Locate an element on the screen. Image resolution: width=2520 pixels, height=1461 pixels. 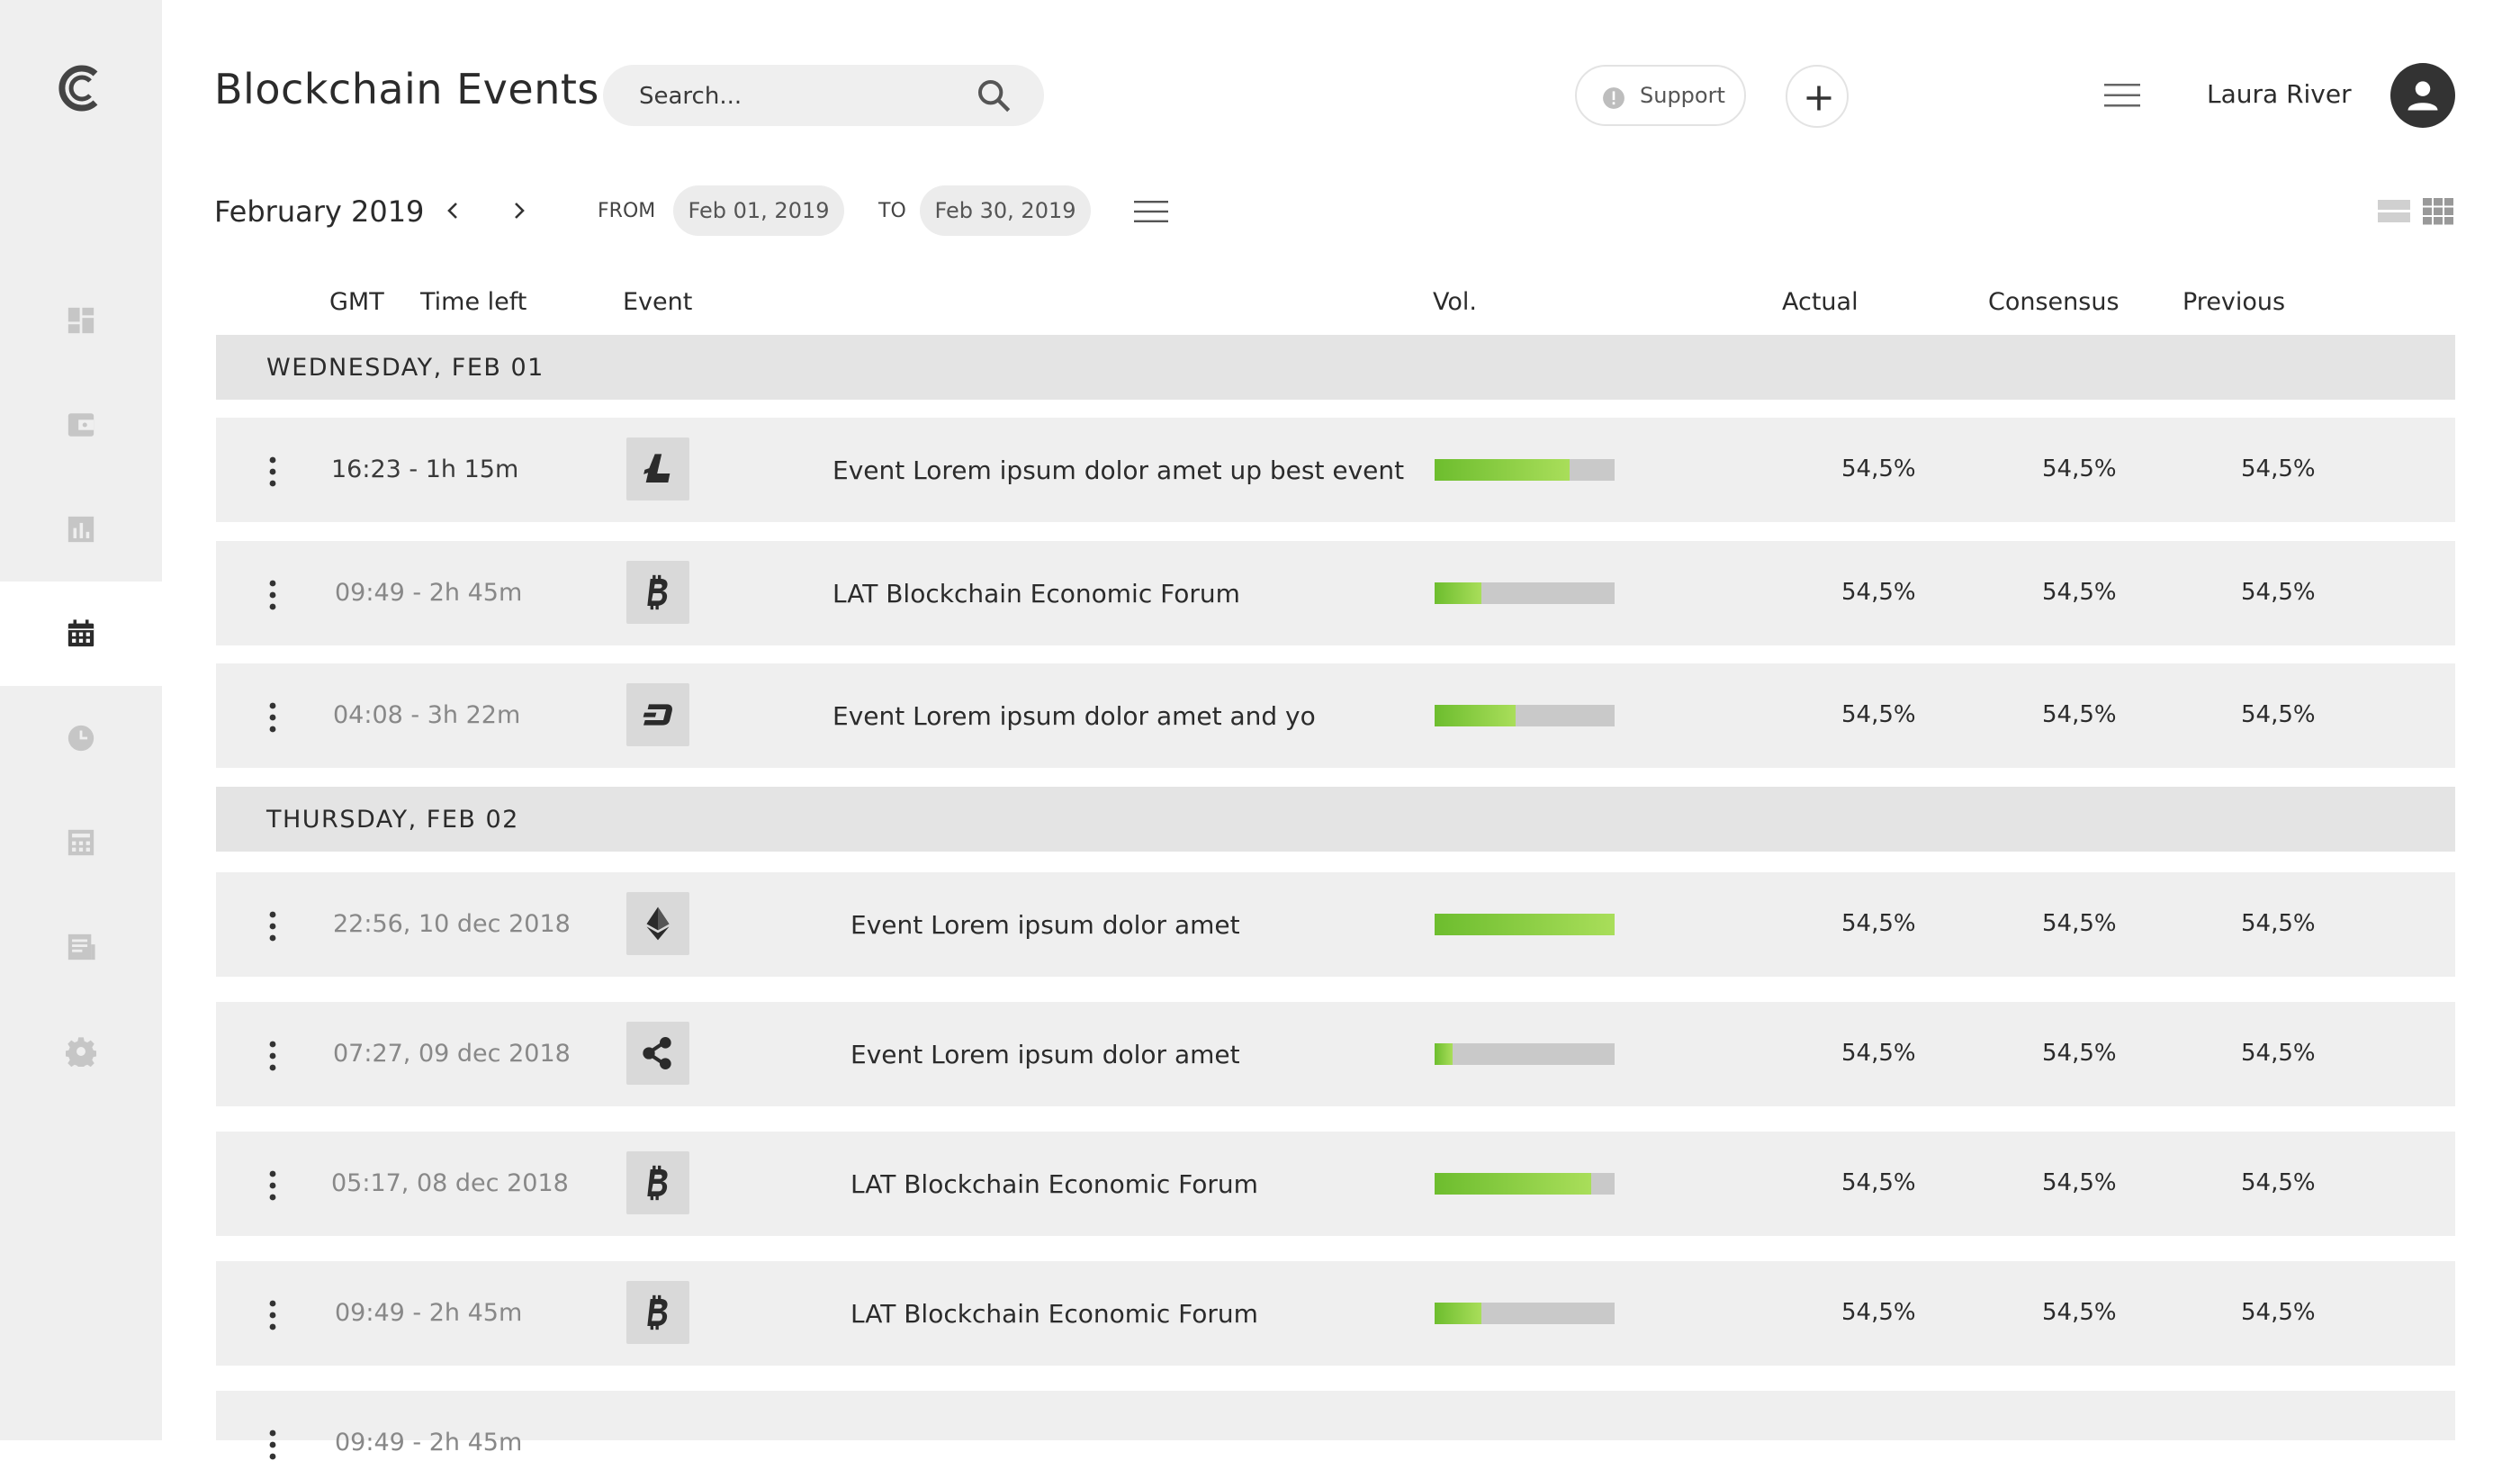
add-event-button is located at coordinates (1818, 96).